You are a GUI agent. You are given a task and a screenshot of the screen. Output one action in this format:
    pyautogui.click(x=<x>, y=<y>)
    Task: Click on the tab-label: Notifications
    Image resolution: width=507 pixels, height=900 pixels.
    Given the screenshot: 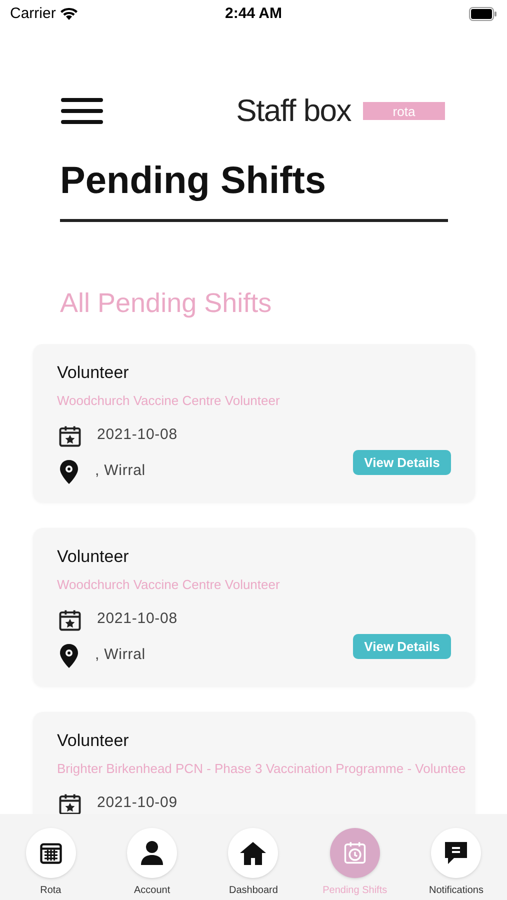 What is the action you would take?
    pyautogui.click(x=456, y=891)
    